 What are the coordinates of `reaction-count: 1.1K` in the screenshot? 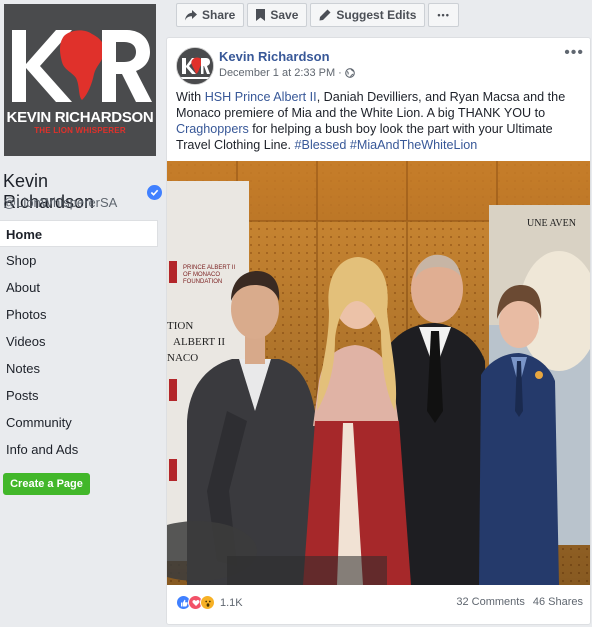 It's located at (231, 602).